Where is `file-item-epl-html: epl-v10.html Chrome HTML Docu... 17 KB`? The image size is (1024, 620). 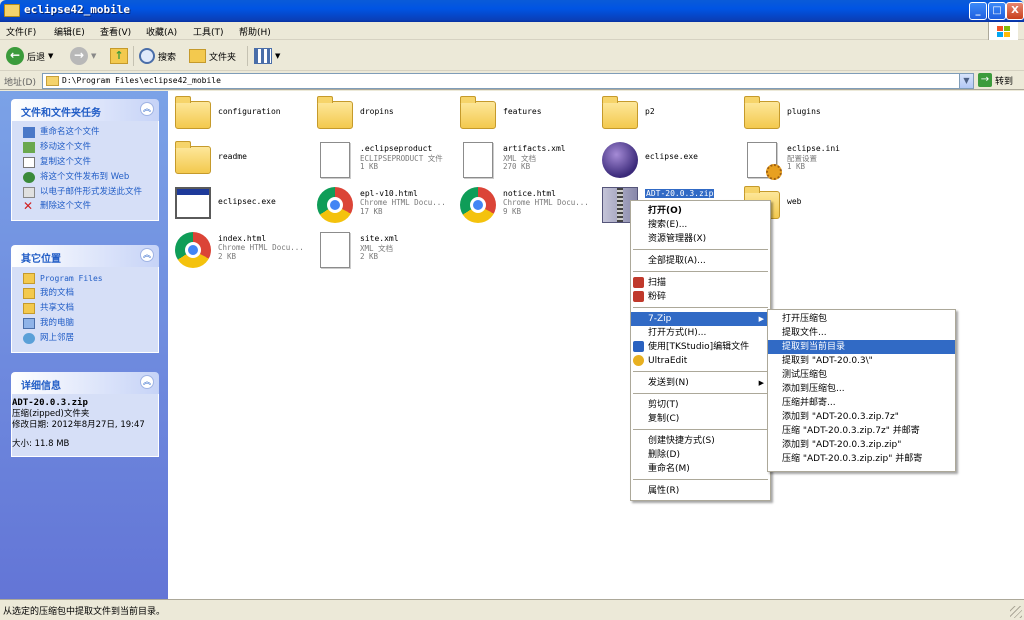
file-item-epl-html: epl-v10.html Chrome HTML Docu... 17 KB is located at coordinates (385, 205).